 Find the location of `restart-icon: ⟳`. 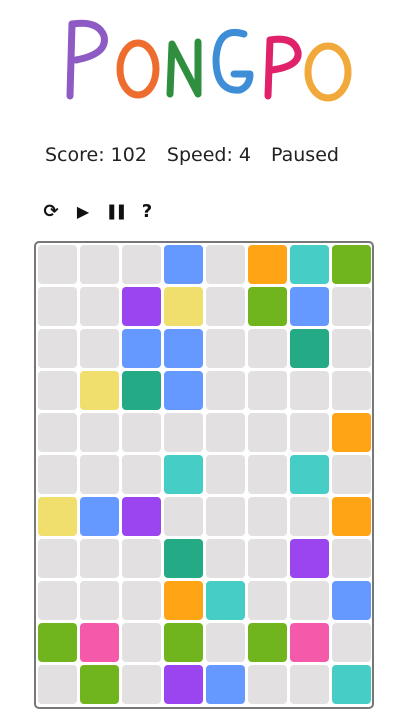

restart-icon: ⟳ is located at coordinates (51, 211).